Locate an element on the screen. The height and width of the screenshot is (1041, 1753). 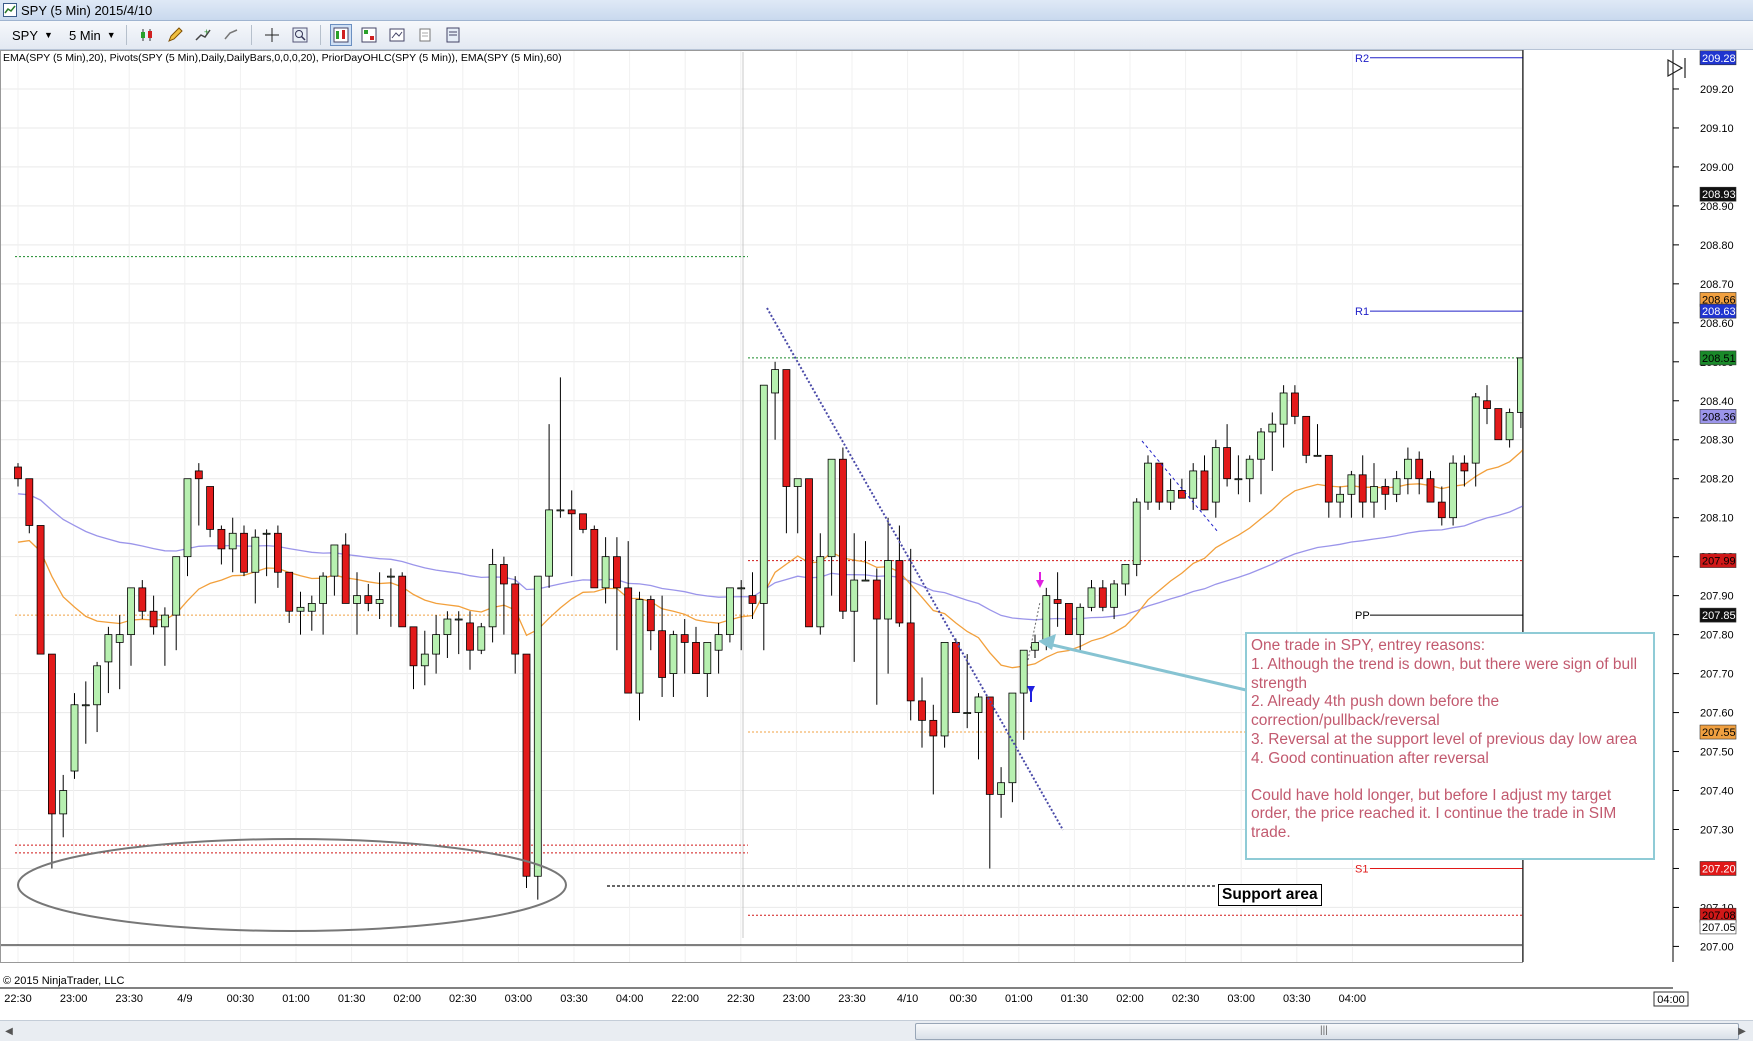
instrument-label: SPY is located at coordinates (25, 35).